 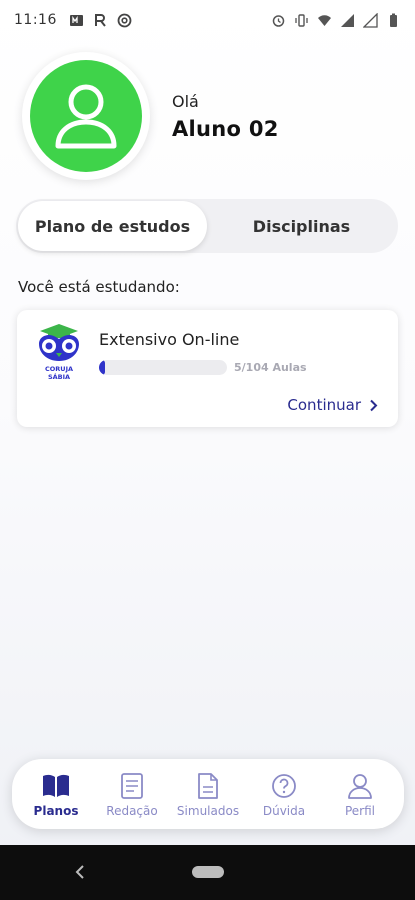 What do you see at coordinates (301, 226) in the screenshot?
I see `tab-disciplines: Disciplinas` at bounding box center [301, 226].